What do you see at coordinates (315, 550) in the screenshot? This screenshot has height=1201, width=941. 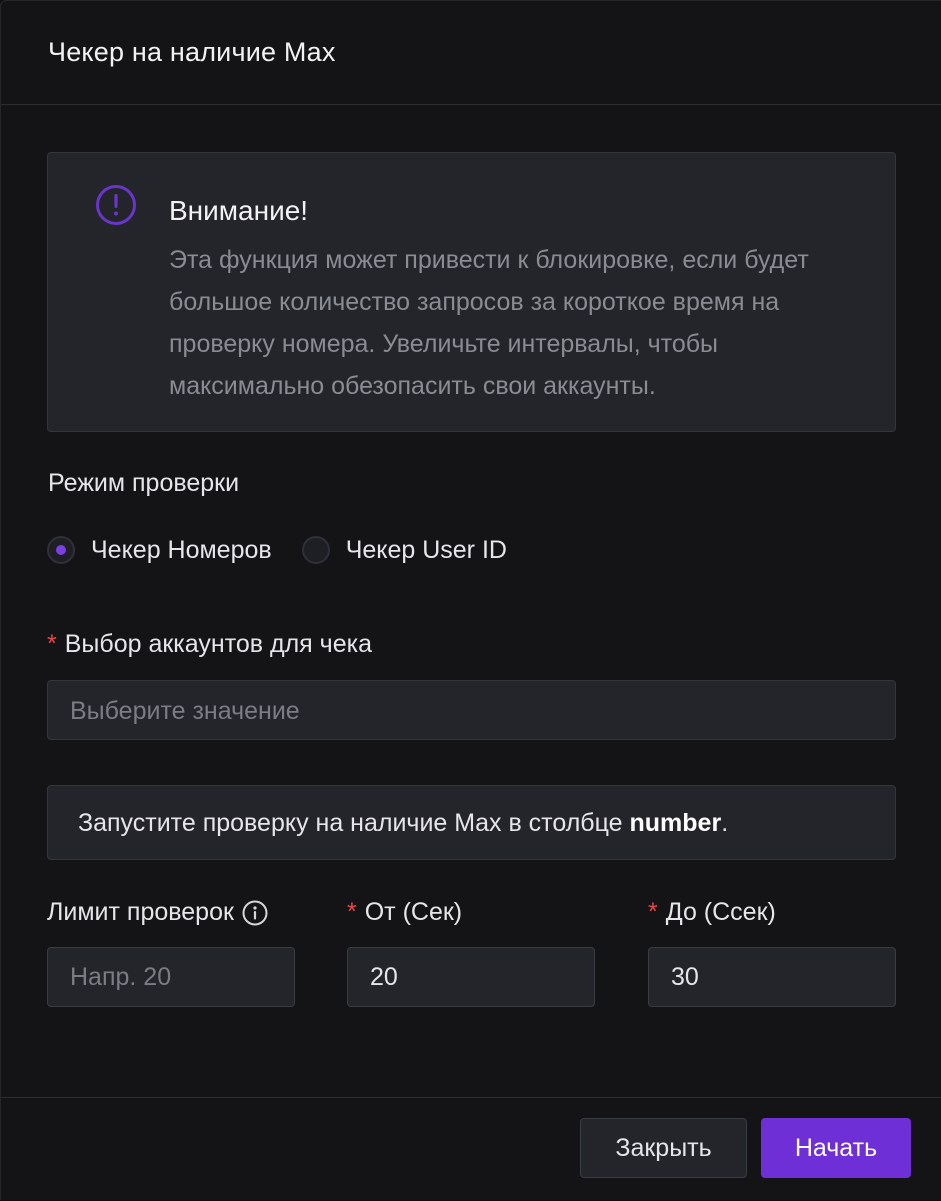 I see `radio-unchecked-icon` at bounding box center [315, 550].